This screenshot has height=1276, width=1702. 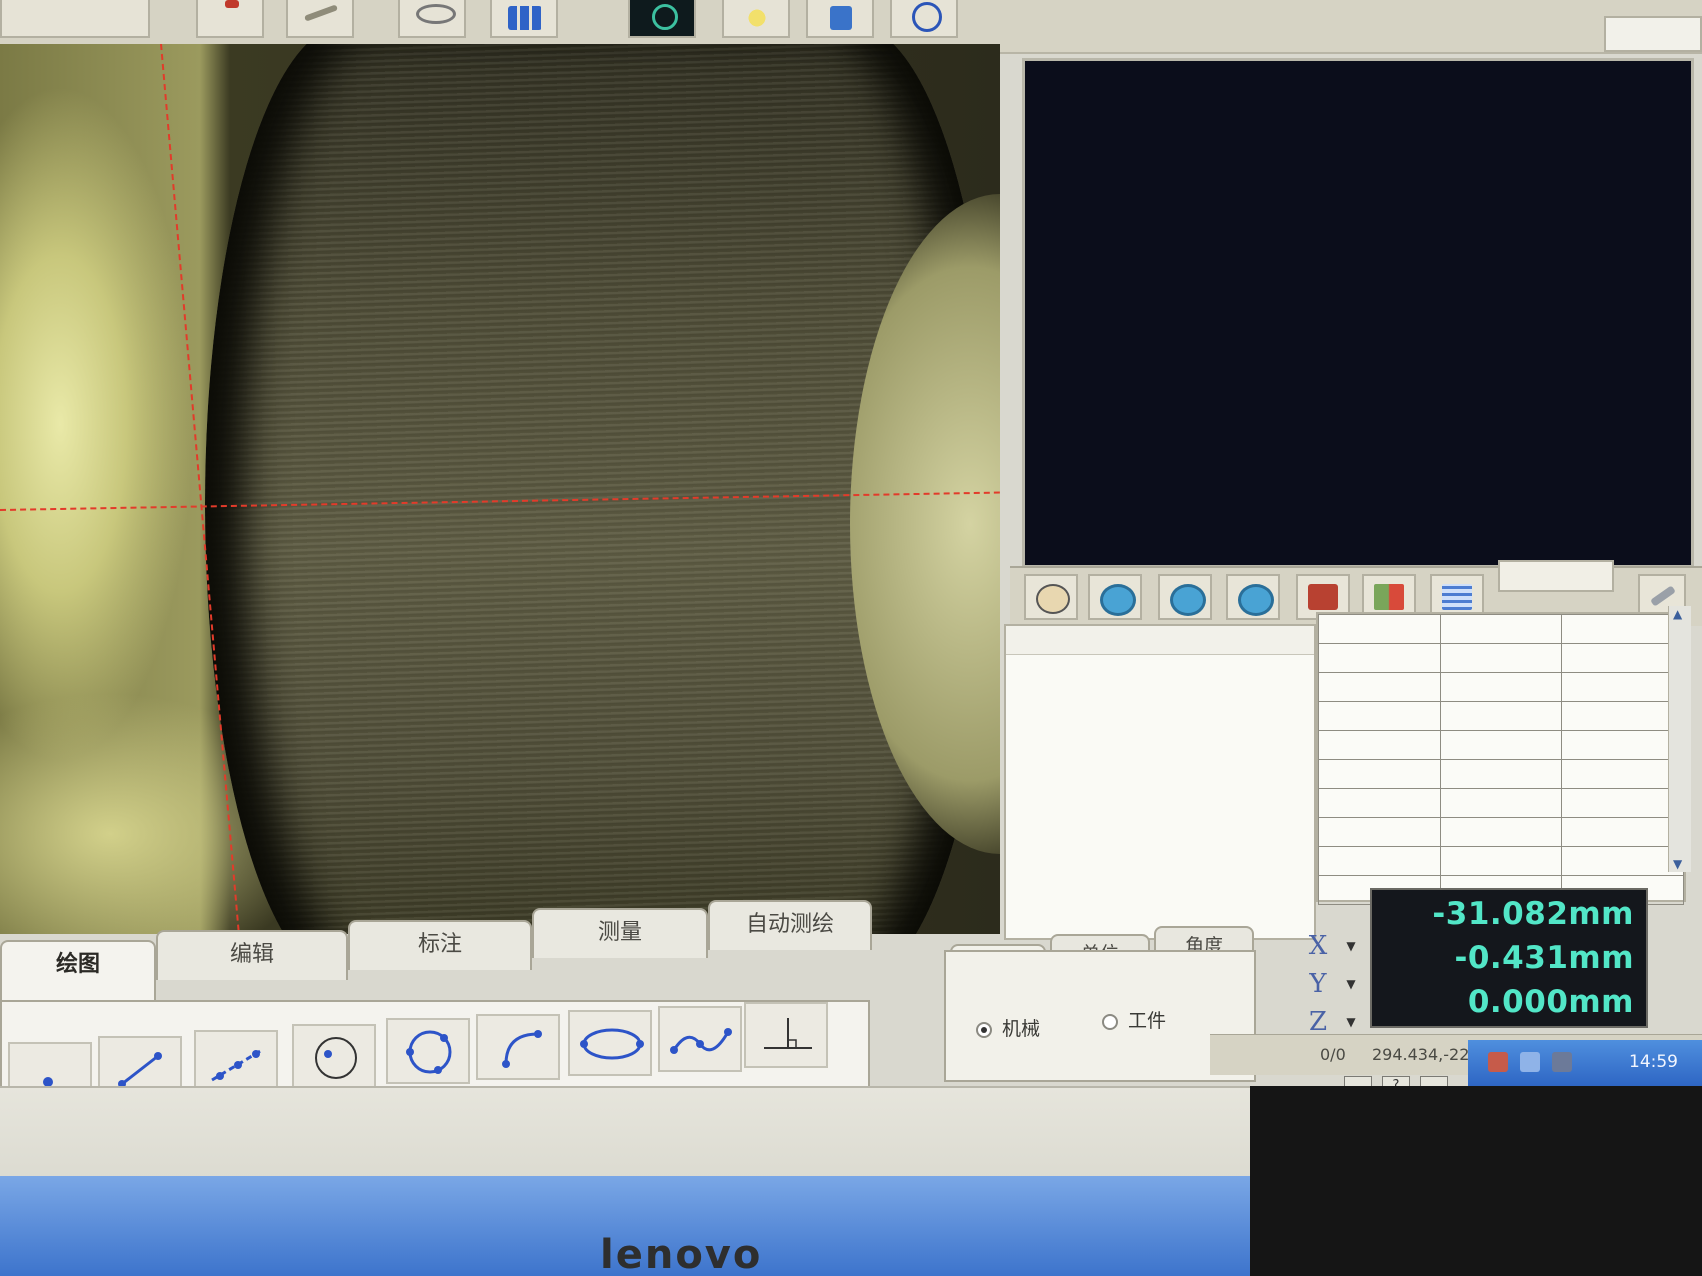 I want to click on zoom-in-button, so click(x=1115, y=597).